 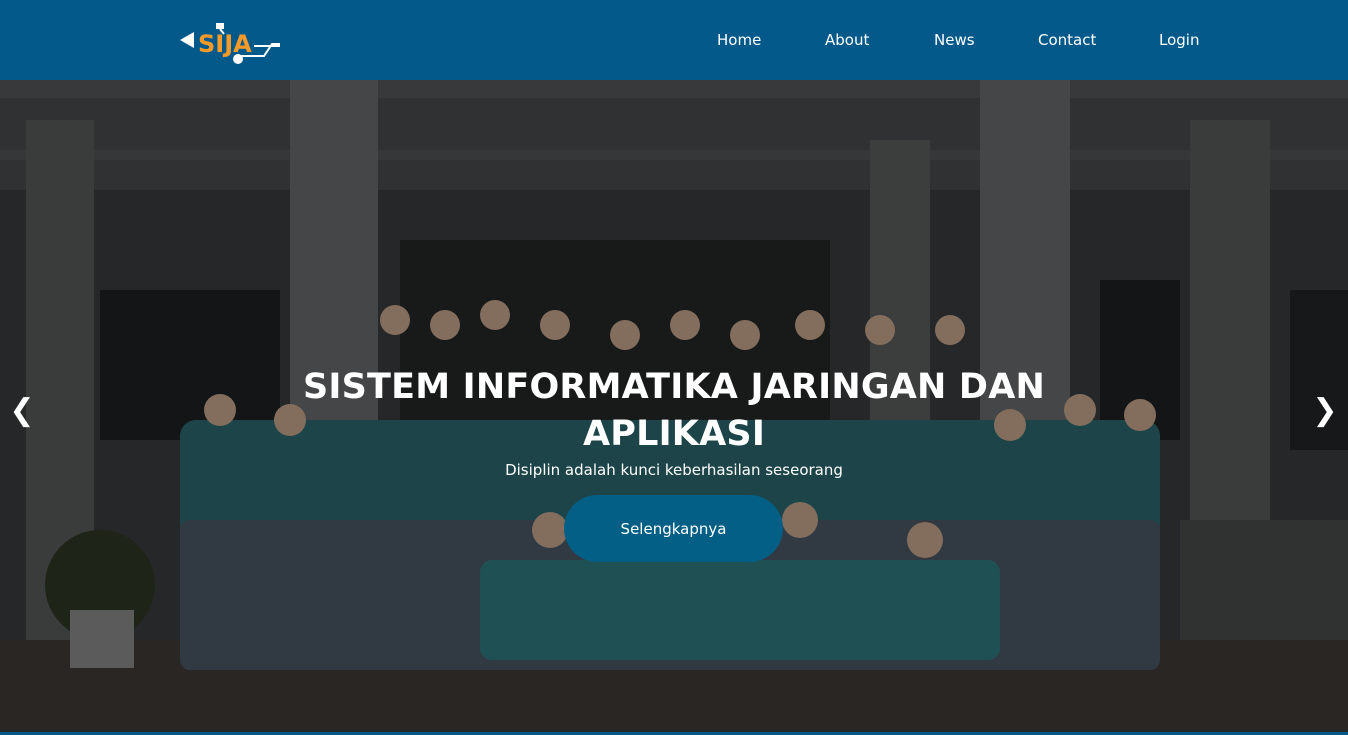 What do you see at coordinates (22, 411) in the screenshot?
I see `prev-slide-icon: ❮` at bounding box center [22, 411].